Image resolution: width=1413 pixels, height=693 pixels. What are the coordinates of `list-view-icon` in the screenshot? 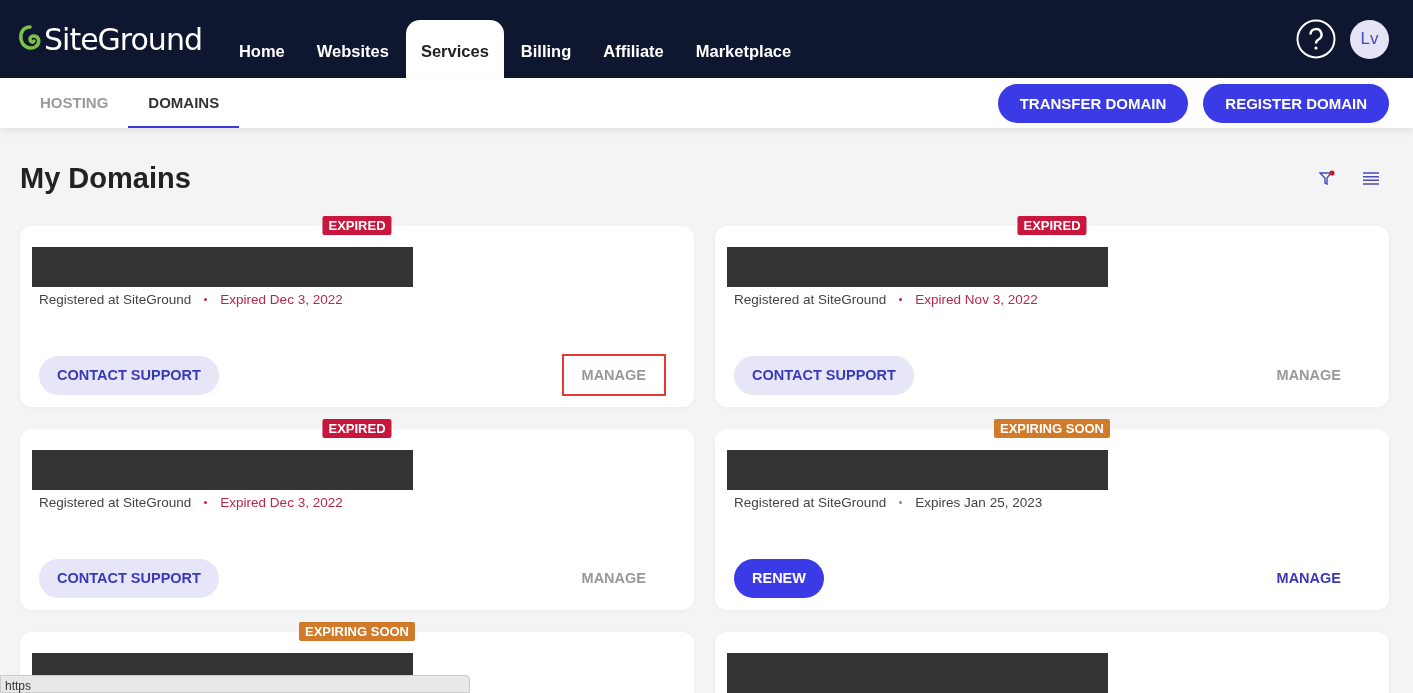 It's located at (1371, 178).